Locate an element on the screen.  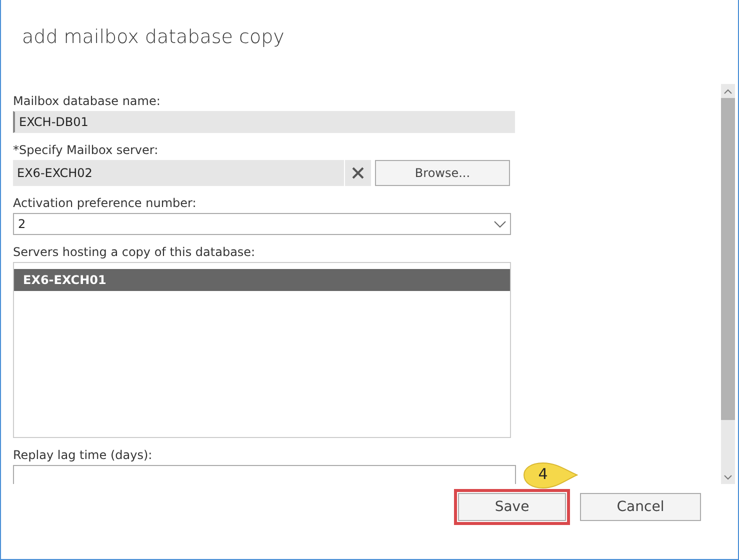
close-icon is located at coordinates (358, 173).